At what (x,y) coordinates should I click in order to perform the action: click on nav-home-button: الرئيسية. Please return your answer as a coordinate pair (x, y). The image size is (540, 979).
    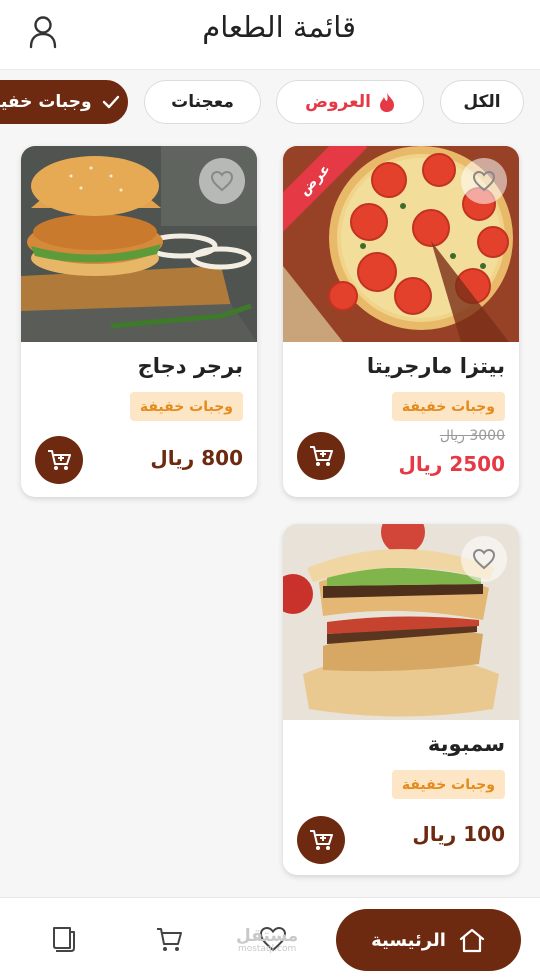
    Looking at the image, I should click on (428, 940).